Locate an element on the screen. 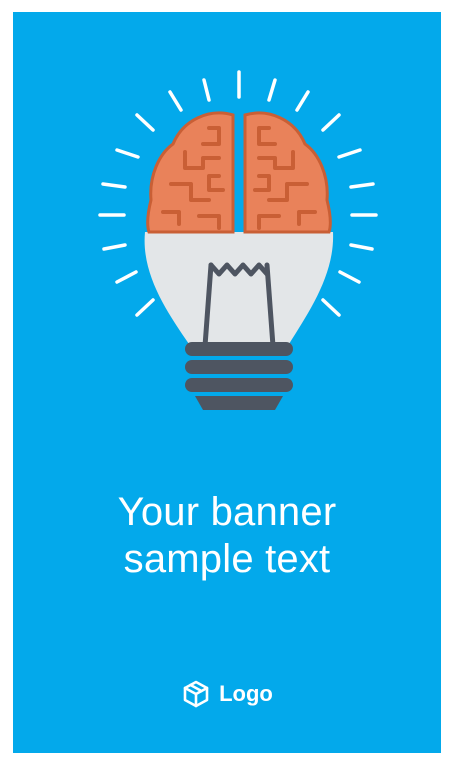  logo-text: Logo is located at coordinates (246, 693).